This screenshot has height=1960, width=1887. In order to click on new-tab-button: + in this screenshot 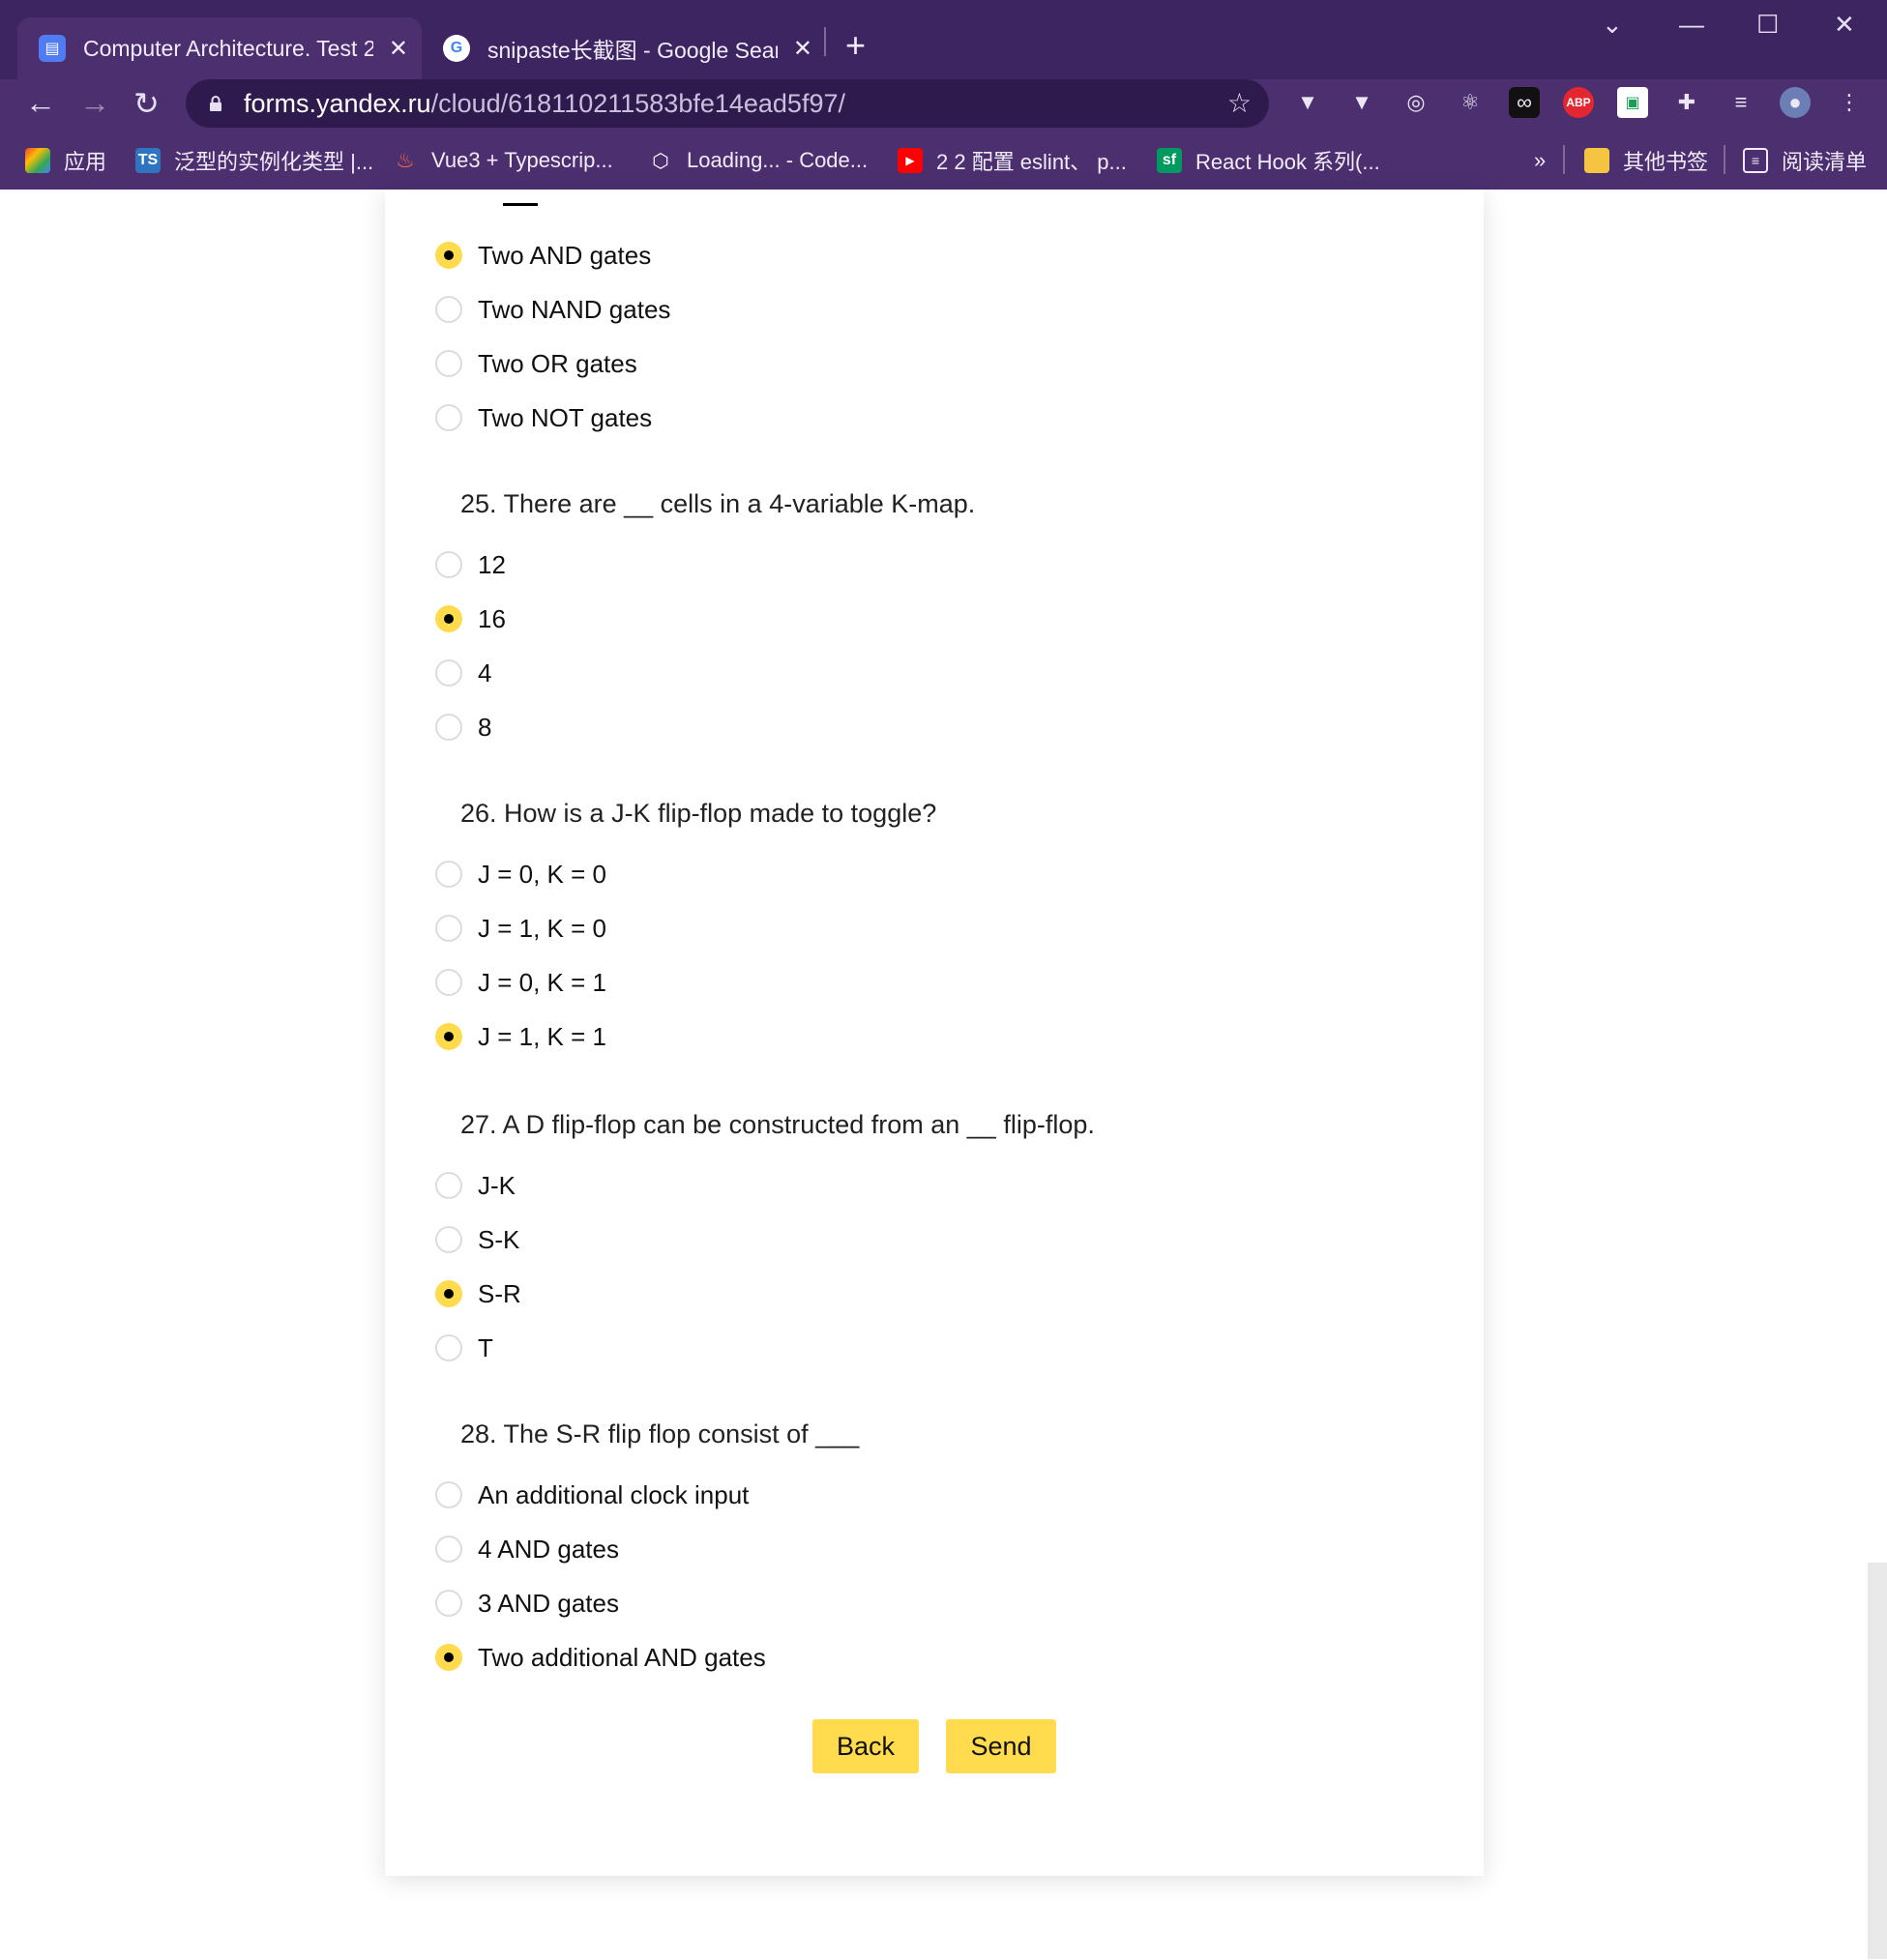, I will do `click(855, 45)`.